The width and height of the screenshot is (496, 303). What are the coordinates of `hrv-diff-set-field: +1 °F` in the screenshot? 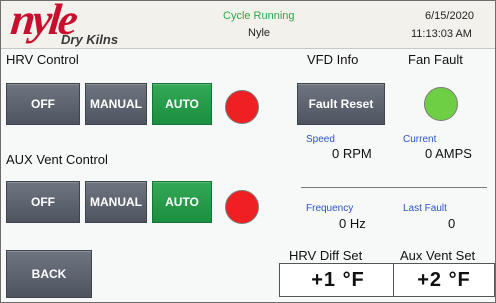 It's located at (338, 280).